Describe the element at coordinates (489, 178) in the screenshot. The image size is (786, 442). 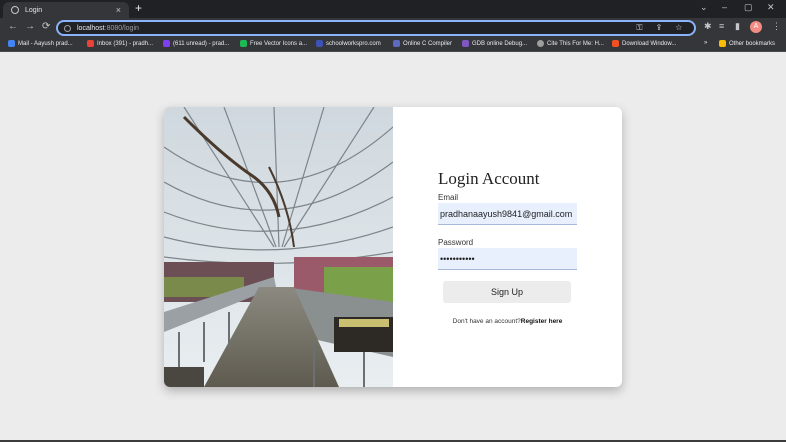
I see `page-title: Login Account` at that location.